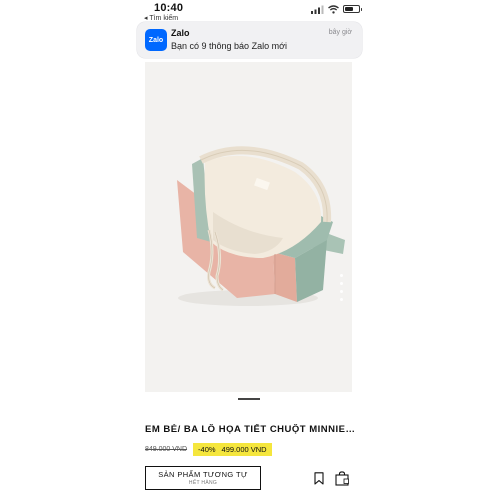 The image size is (499, 499). I want to click on notification-message: Bạn có 9 thông báo Zalo mới, so click(229, 46).